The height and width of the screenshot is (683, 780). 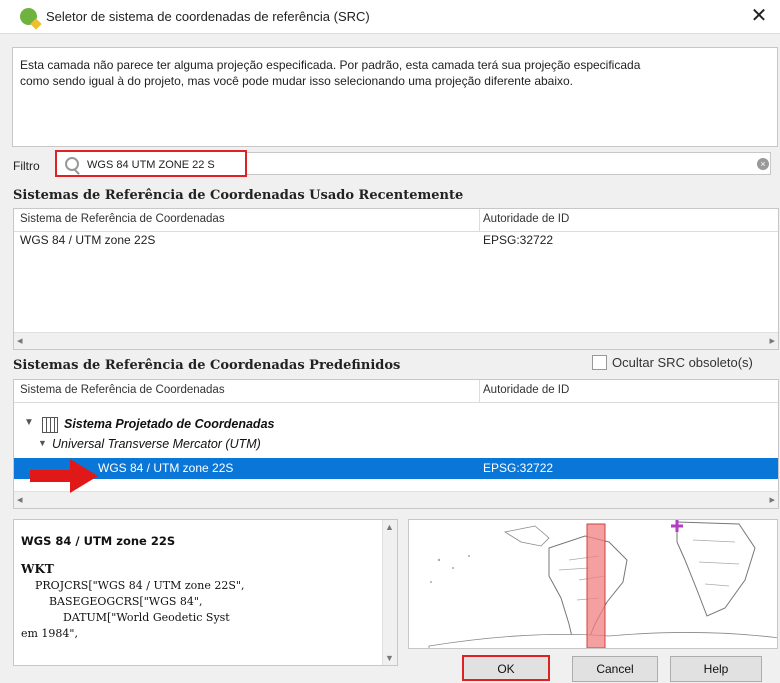 I want to click on recent-crs-name: WGS 84 / UTM zone 22S, so click(x=87, y=240).